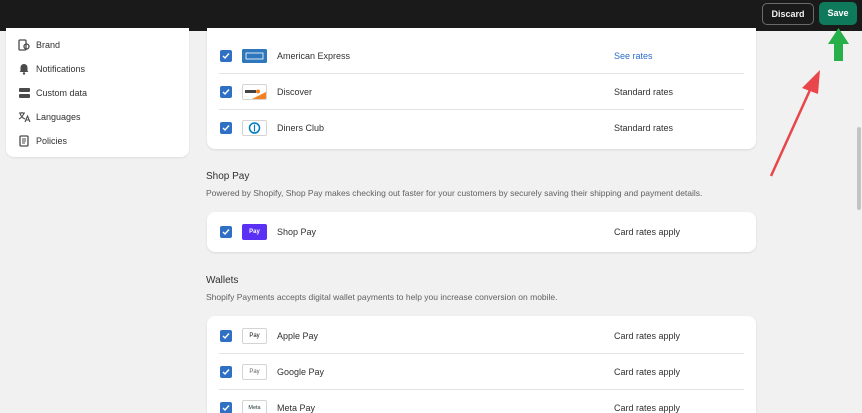  What do you see at coordinates (633, 56) in the screenshot?
I see `see-rates-link: See rates` at bounding box center [633, 56].